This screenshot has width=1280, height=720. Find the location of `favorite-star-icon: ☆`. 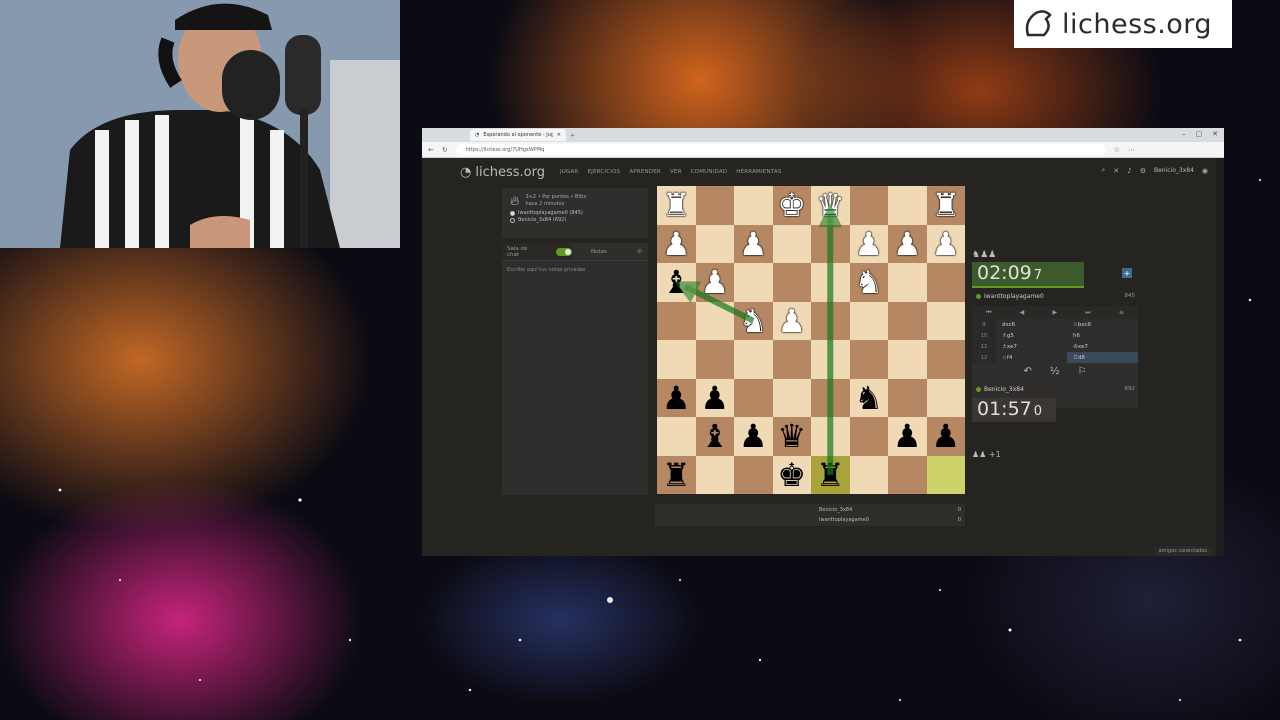

favorite-star-icon: ☆ is located at coordinates (1117, 150).